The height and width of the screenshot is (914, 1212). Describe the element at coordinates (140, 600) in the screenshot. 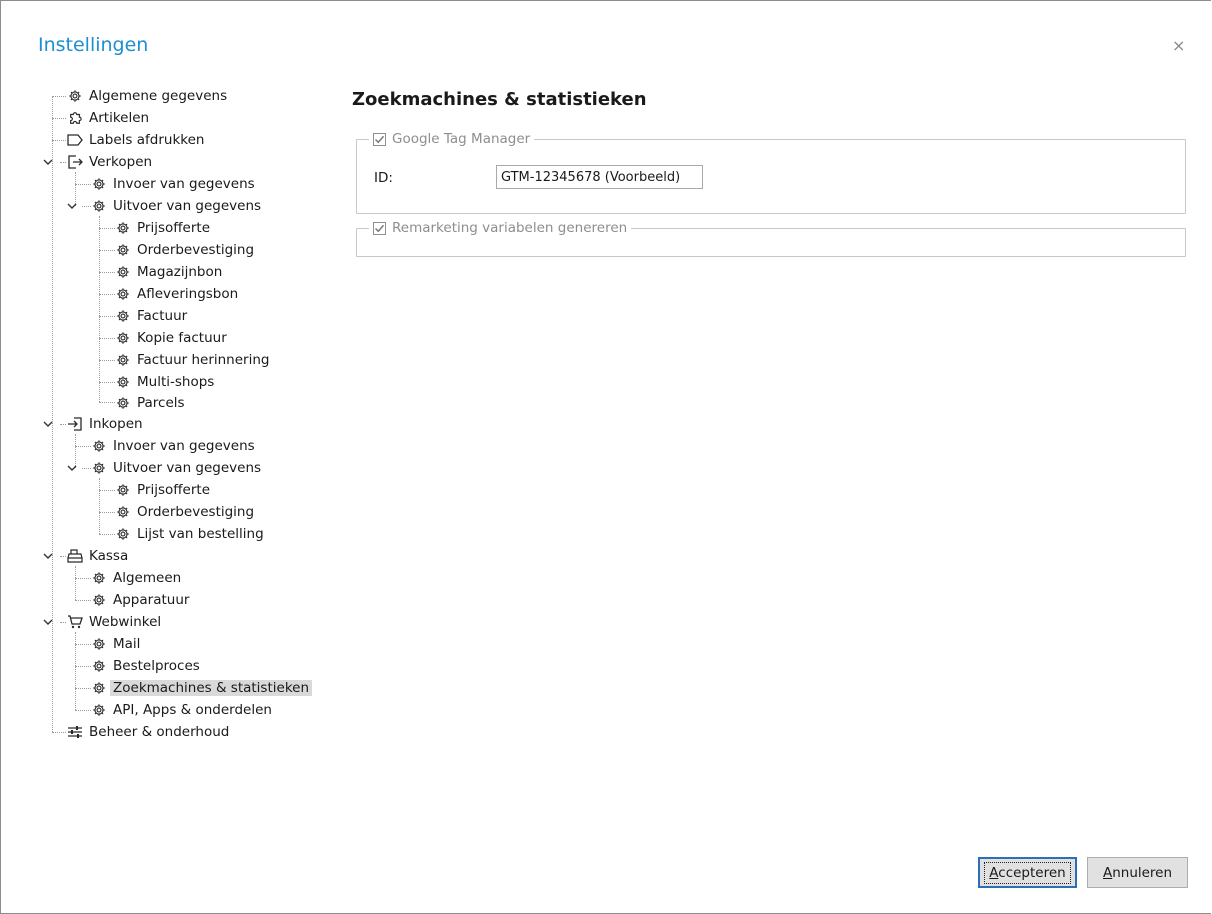

I see `tree-item-apparatuur: Apparatuur` at that location.